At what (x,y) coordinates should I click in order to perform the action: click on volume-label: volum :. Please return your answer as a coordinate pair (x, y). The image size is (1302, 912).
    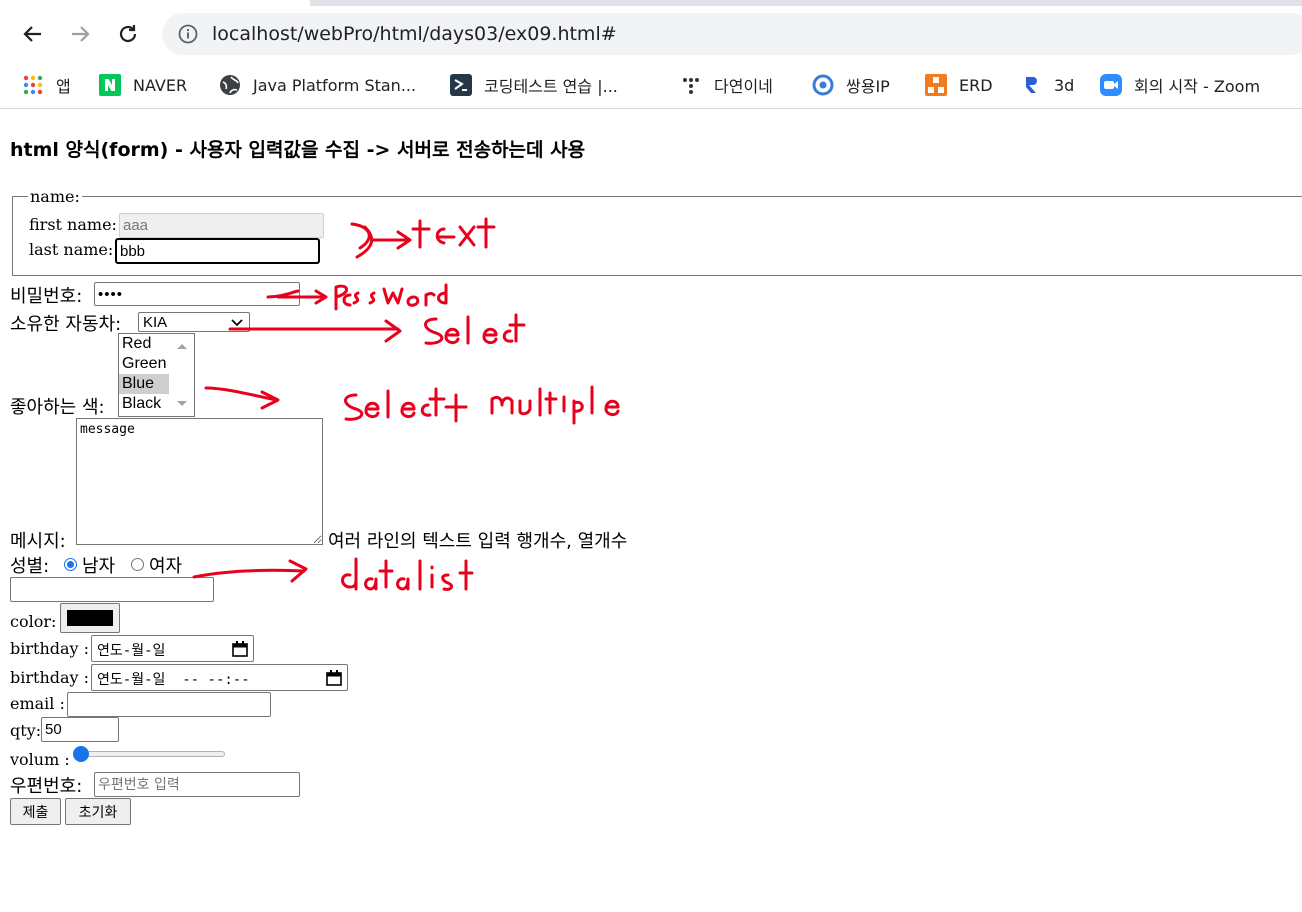
    Looking at the image, I should click on (40, 759).